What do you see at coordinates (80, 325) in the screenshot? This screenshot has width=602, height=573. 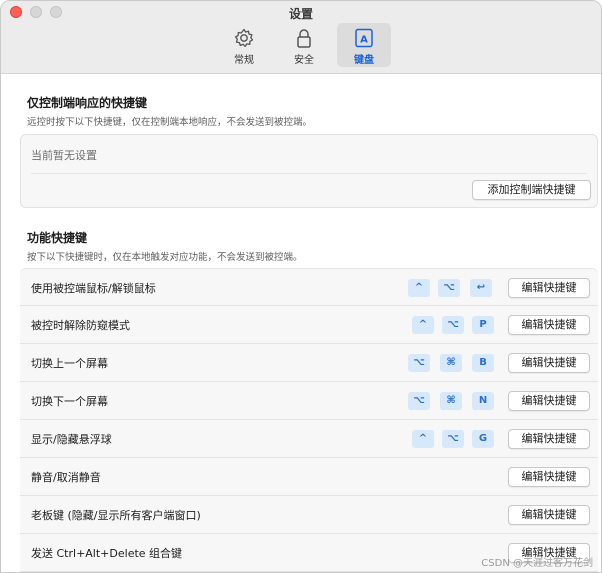 I see `shortcut-label: 被控时解除防窥模式` at bounding box center [80, 325].